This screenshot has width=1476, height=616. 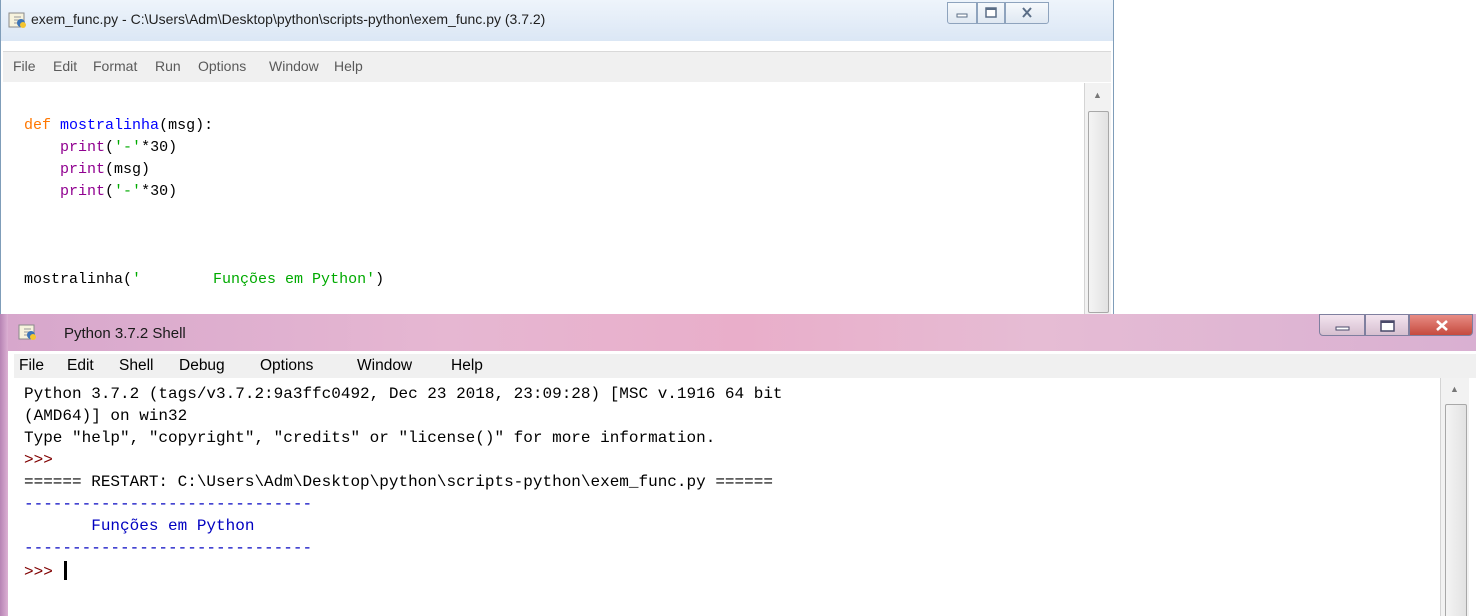 I want to click on shell-menu-shell: Shell, so click(x=136, y=366).